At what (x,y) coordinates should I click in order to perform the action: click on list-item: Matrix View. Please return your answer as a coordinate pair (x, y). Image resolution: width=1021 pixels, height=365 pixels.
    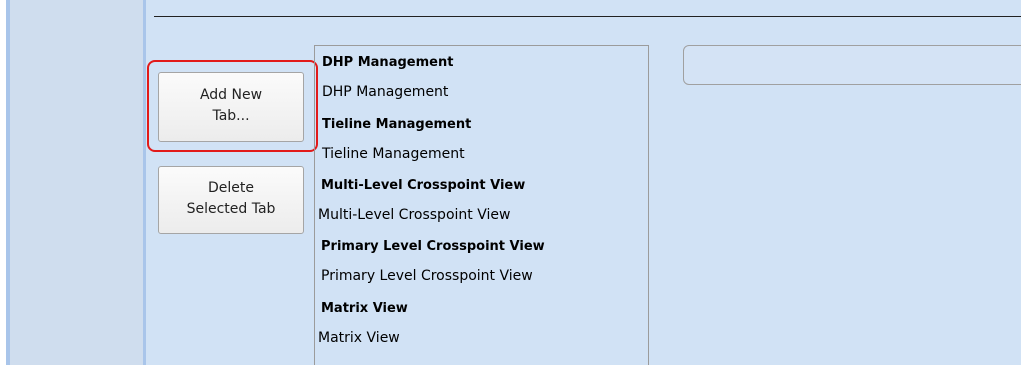
    Looking at the image, I should click on (359, 338).